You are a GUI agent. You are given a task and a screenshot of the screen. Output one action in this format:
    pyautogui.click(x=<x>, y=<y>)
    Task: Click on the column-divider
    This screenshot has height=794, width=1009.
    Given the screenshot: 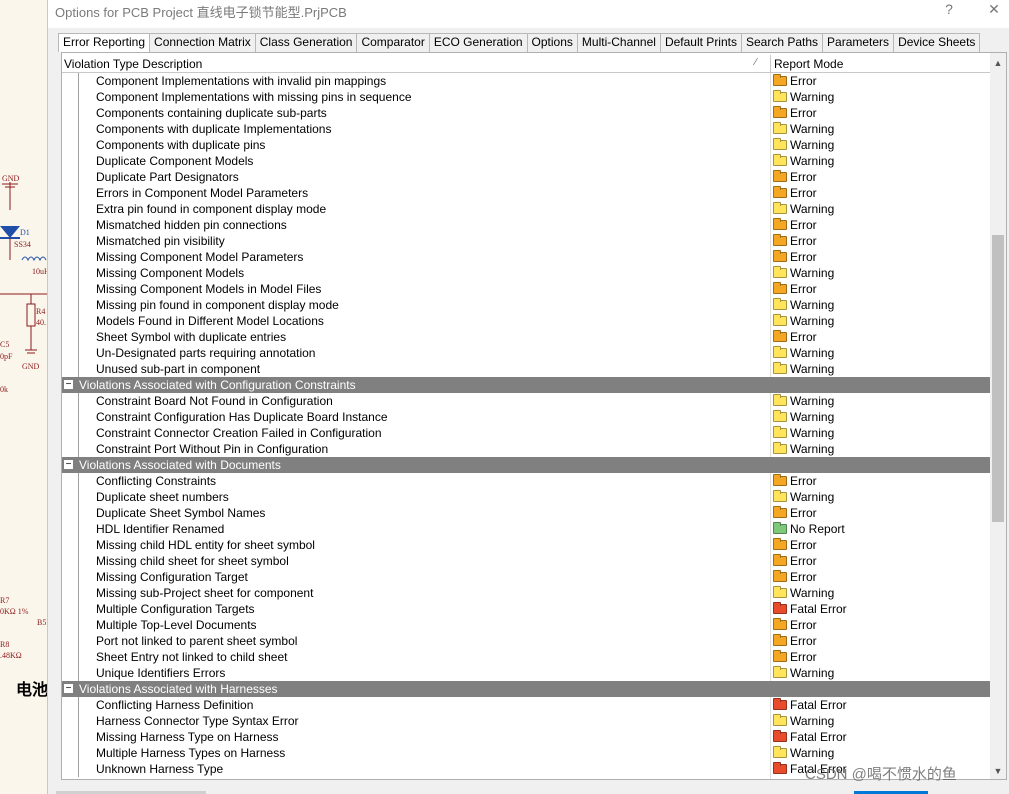 What is the action you would take?
    pyautogui.click(x=770, y=64)
    